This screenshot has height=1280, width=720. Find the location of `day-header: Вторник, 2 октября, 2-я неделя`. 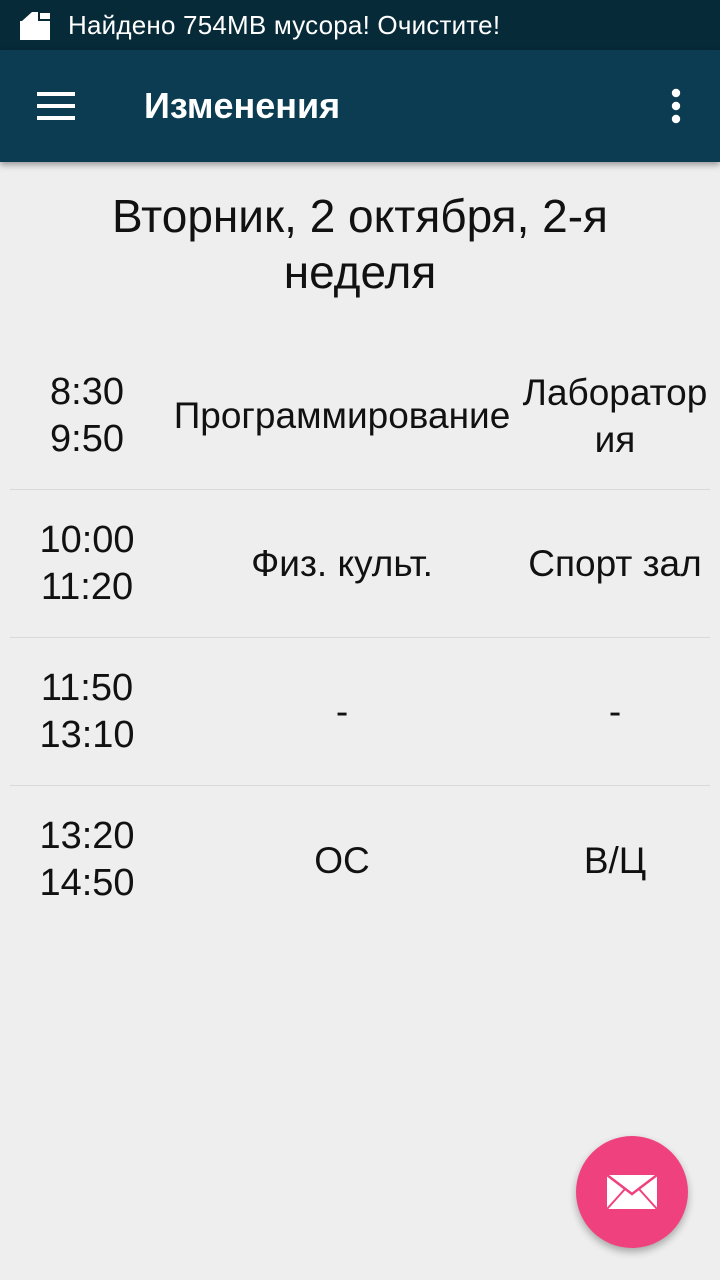

day-header: Вторник, 2 октября, 2-я неделя is located at coordinates (360, 244).